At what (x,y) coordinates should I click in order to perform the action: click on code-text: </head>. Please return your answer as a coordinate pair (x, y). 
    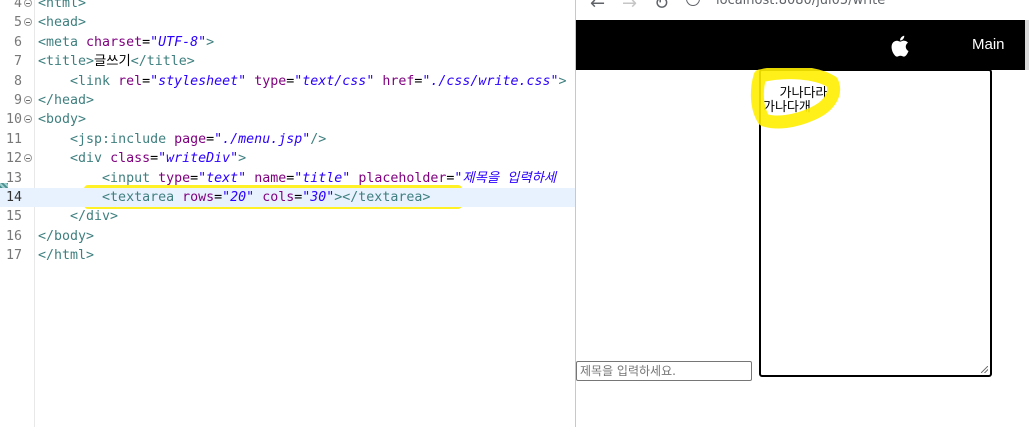
    Looking at the image, I should click on (66, 100).